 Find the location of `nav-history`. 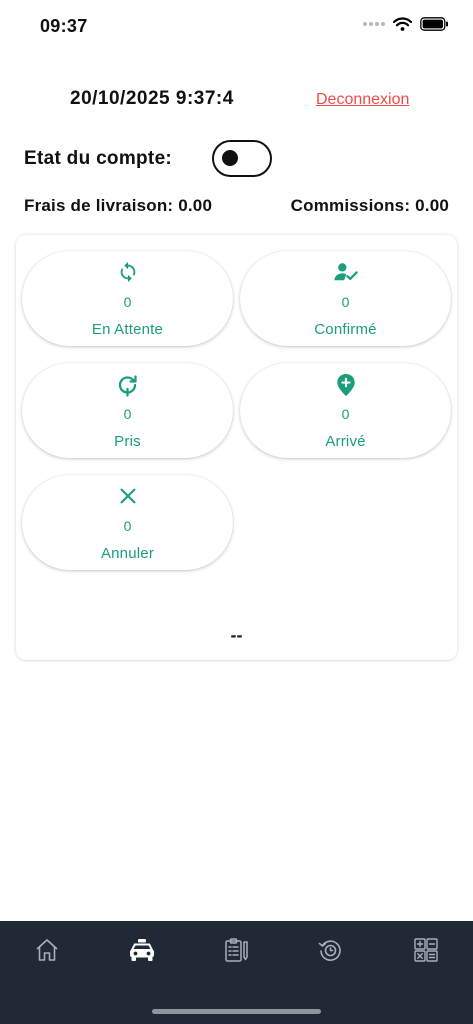

nav-history is located at coordinates (330, 950).